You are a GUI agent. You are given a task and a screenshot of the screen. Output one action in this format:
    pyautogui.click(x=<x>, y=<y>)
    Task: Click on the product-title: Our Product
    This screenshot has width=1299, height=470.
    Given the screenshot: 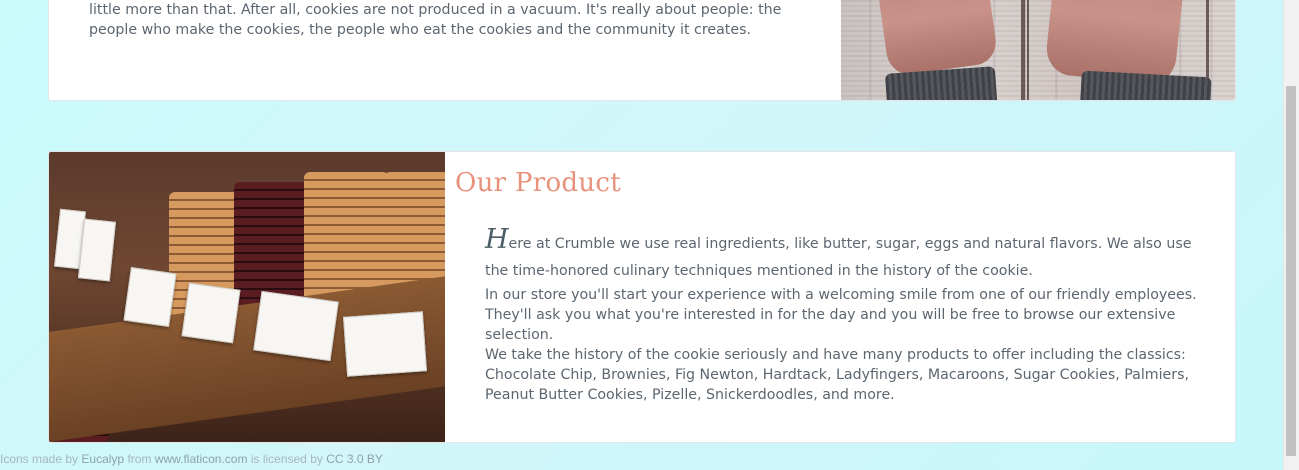 What is the action you would take?
    pyautogui.click(x=538, y=183)
    